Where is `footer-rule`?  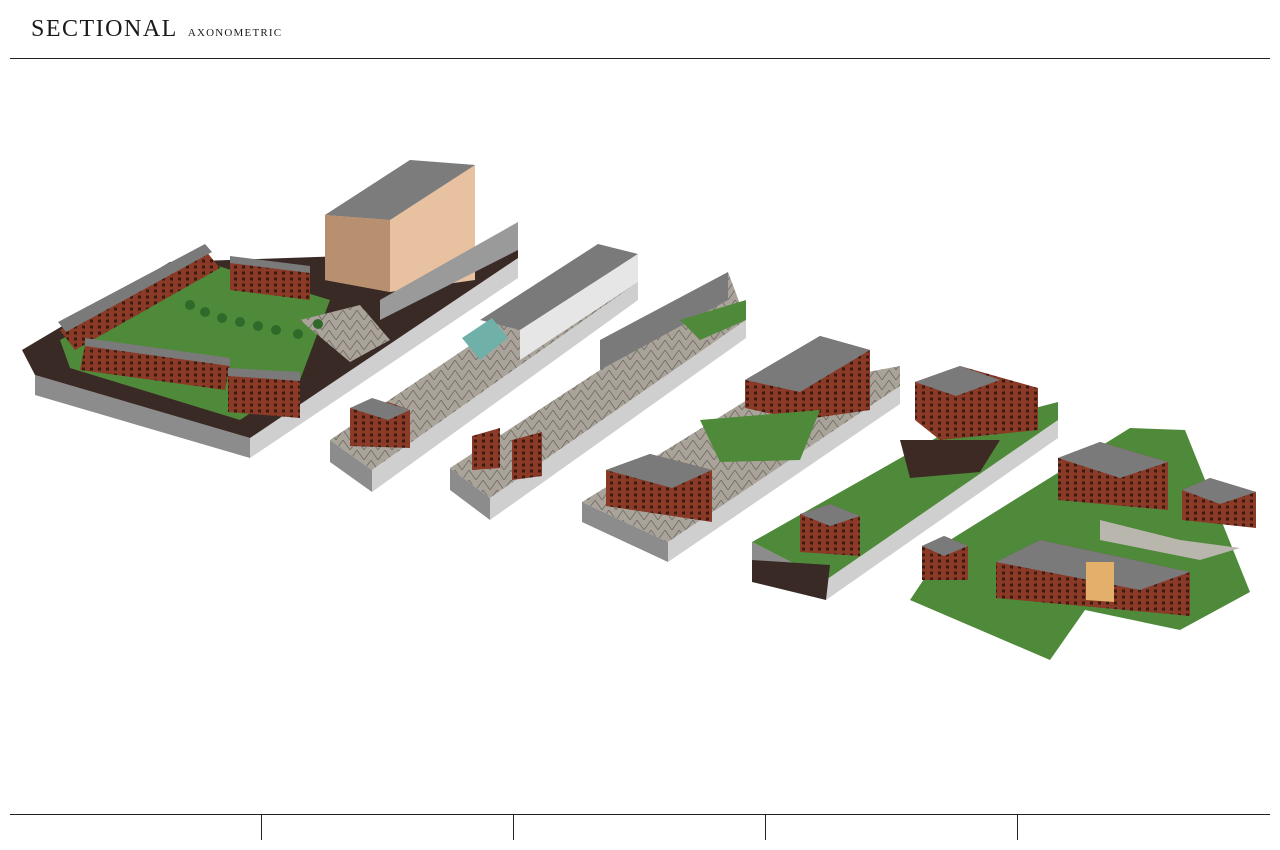
footer-rule is located at coordinates (640, 814).